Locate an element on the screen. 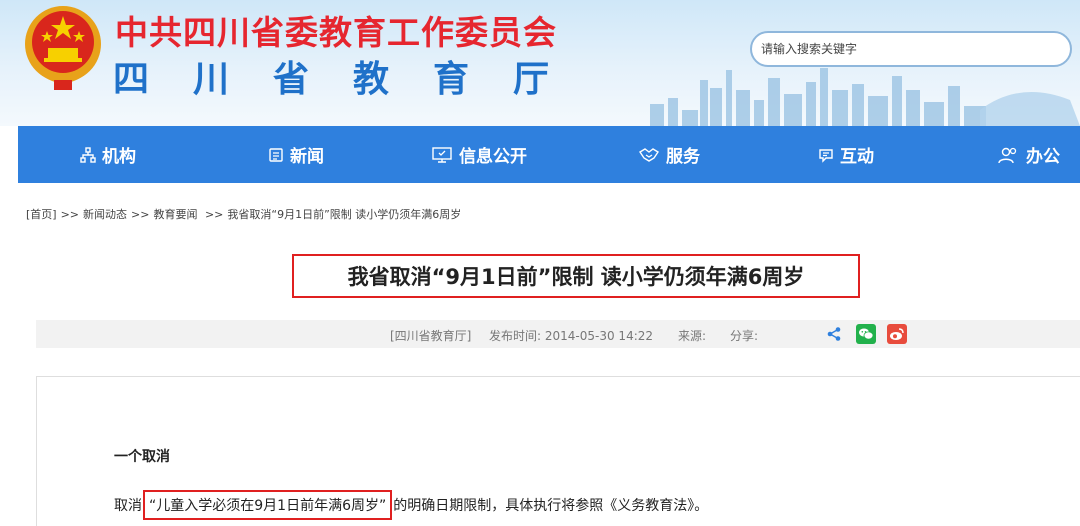 The height and width of the screenshot is (526, 1080). wechat-icon is located at coordinates (866, 334).